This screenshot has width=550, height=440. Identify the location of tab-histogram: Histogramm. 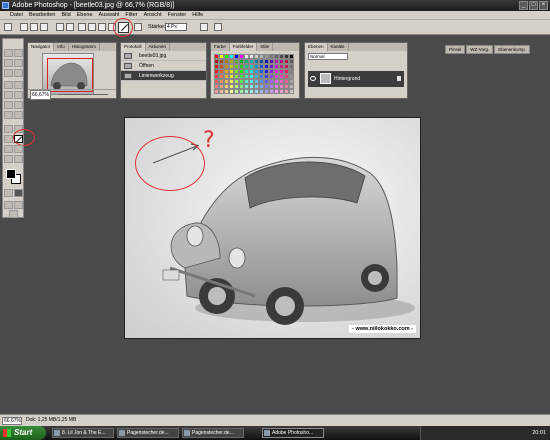
(85, 47).